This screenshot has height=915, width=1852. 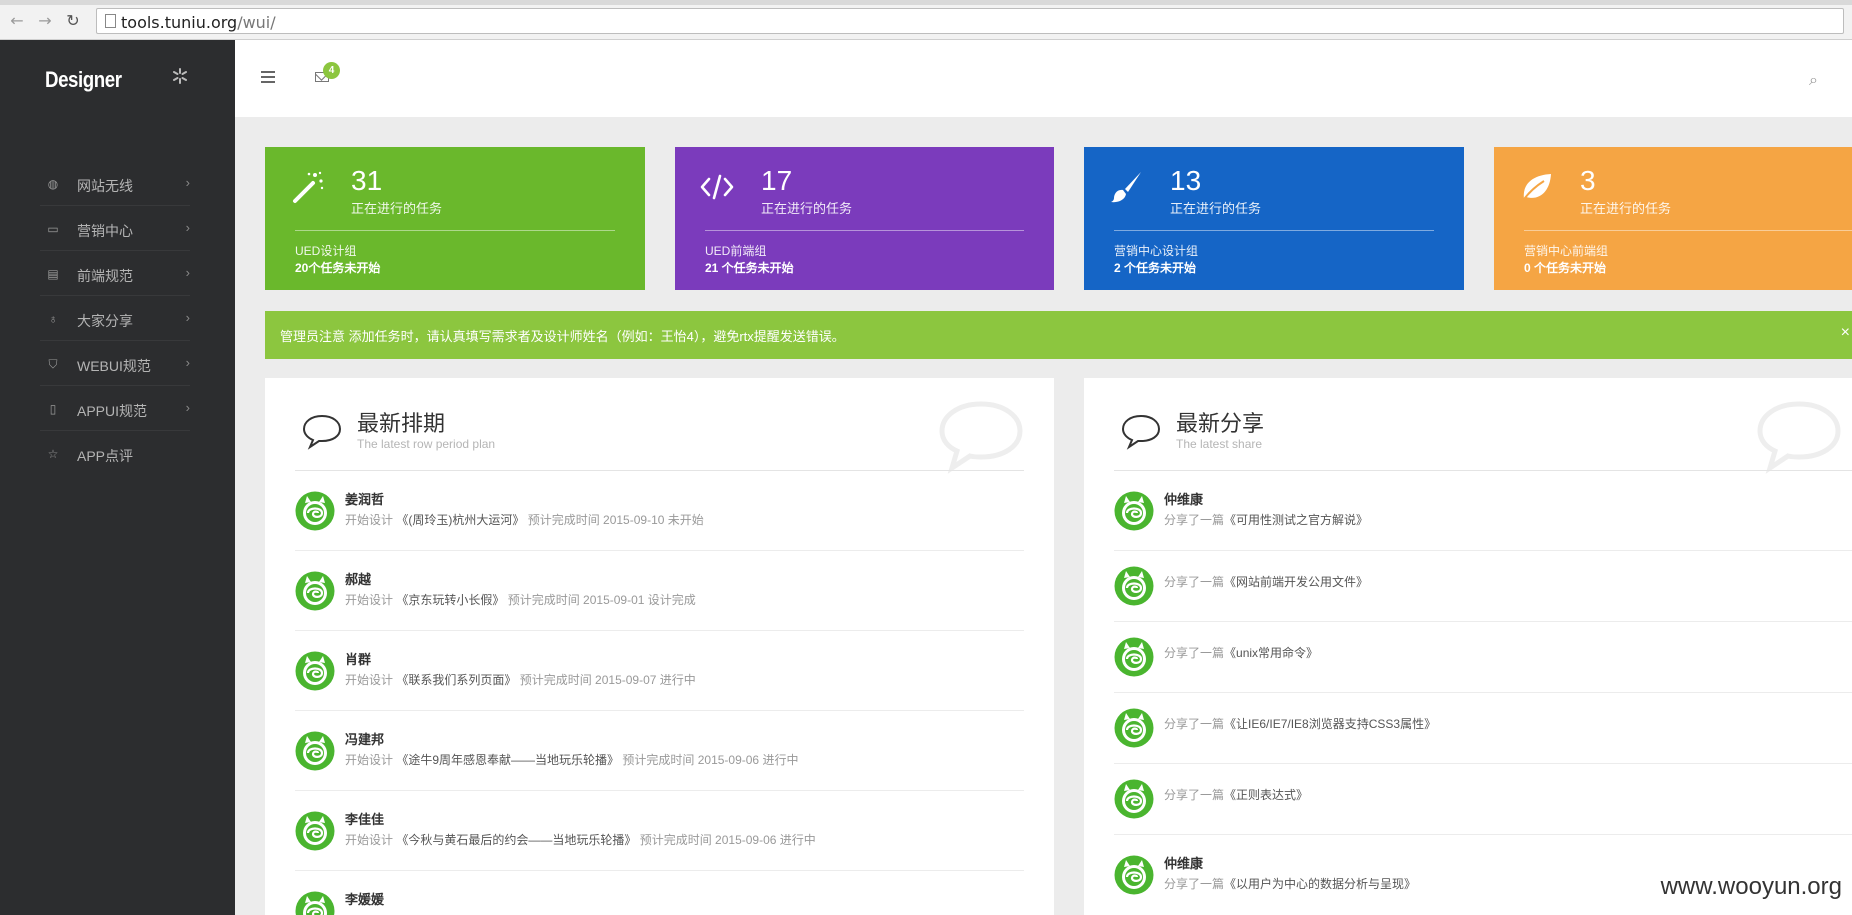 What do you see at coordinates (1274, 218) in the screenshot?
I see `stat-card-marketing-design: 13 正在进行的任务 营销中心设计组 2 个任务未开始` at bounding box center [1274, 218].